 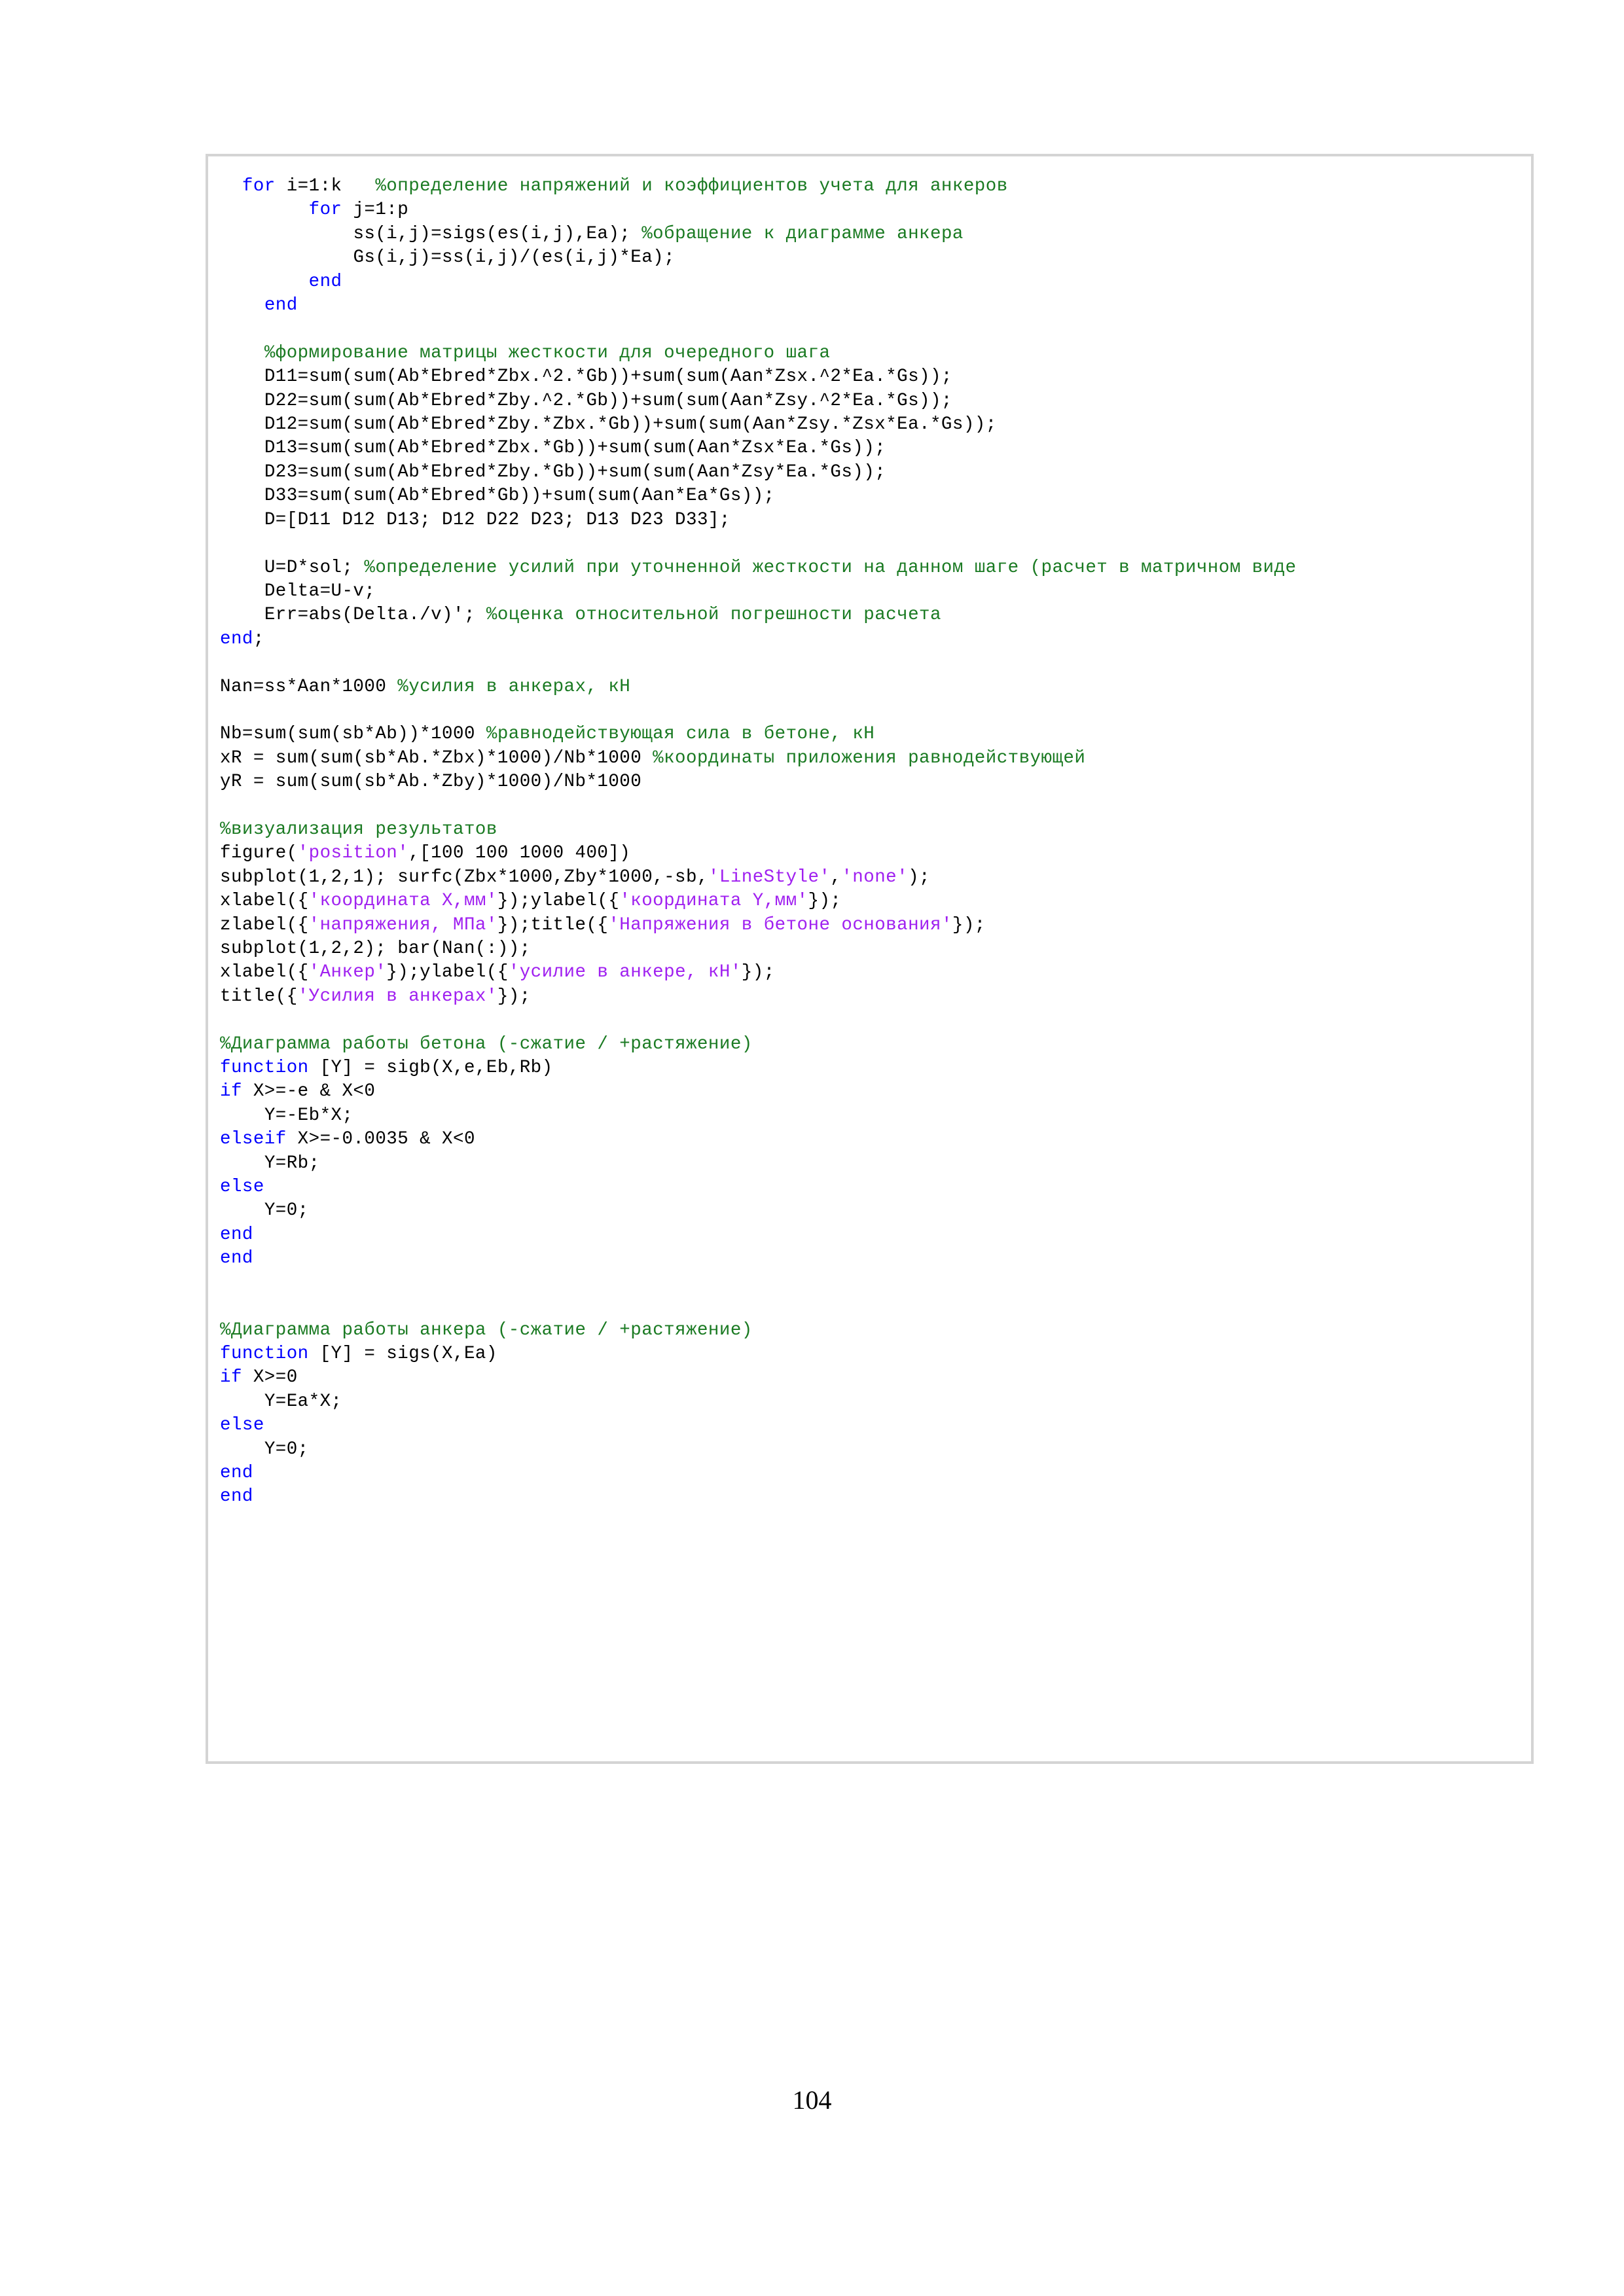 What do you see at coordinates (402, 901) in the screenshot?
I see `code-string: 'координата X,мм'` at bounding box center [402, 901].